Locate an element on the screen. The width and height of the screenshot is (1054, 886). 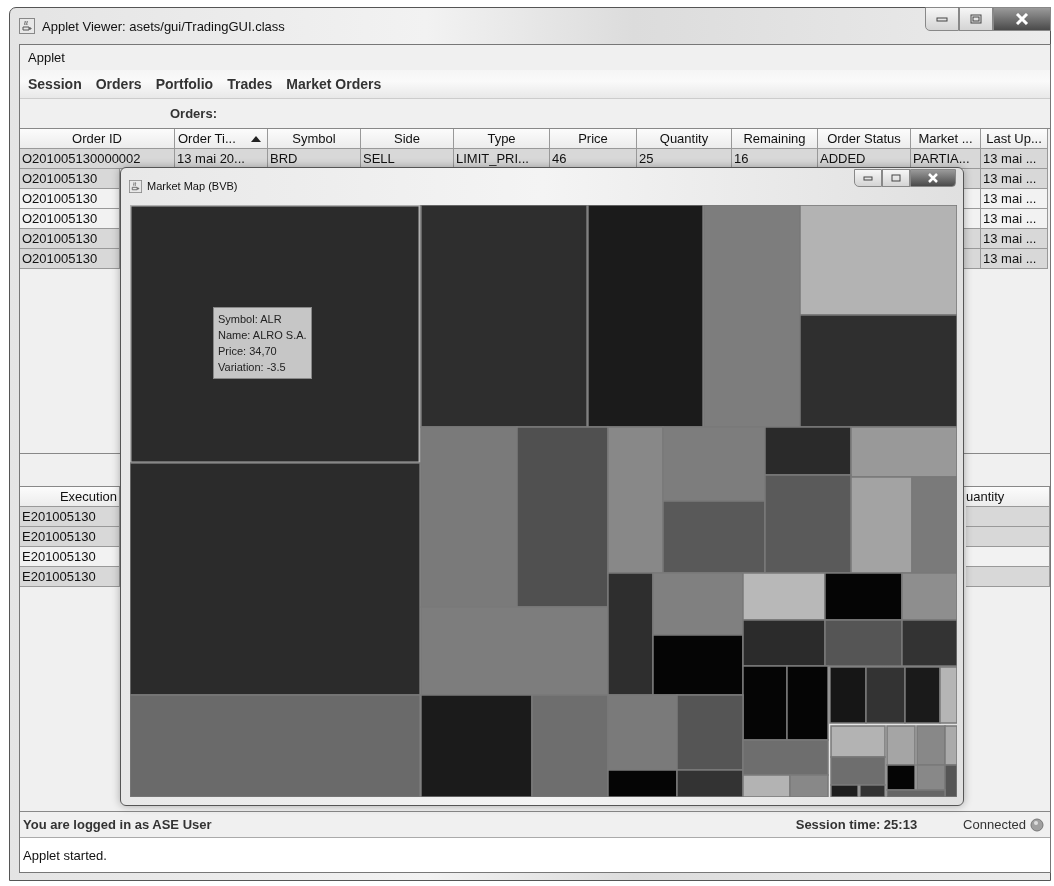
section-label: Orders: is located at coordinates (193, 113).